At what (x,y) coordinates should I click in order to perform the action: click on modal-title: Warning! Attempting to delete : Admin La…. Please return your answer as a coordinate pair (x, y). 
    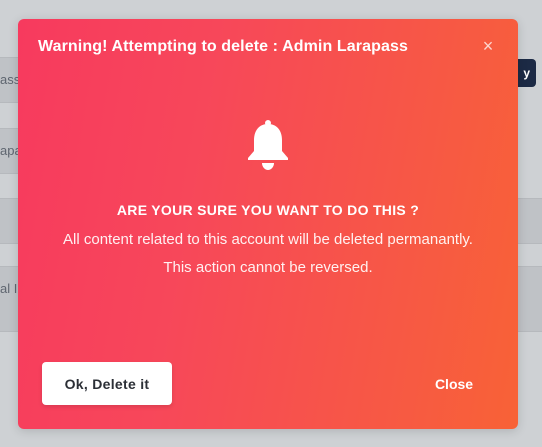
    Looking at the image, I should click on (223, 46).